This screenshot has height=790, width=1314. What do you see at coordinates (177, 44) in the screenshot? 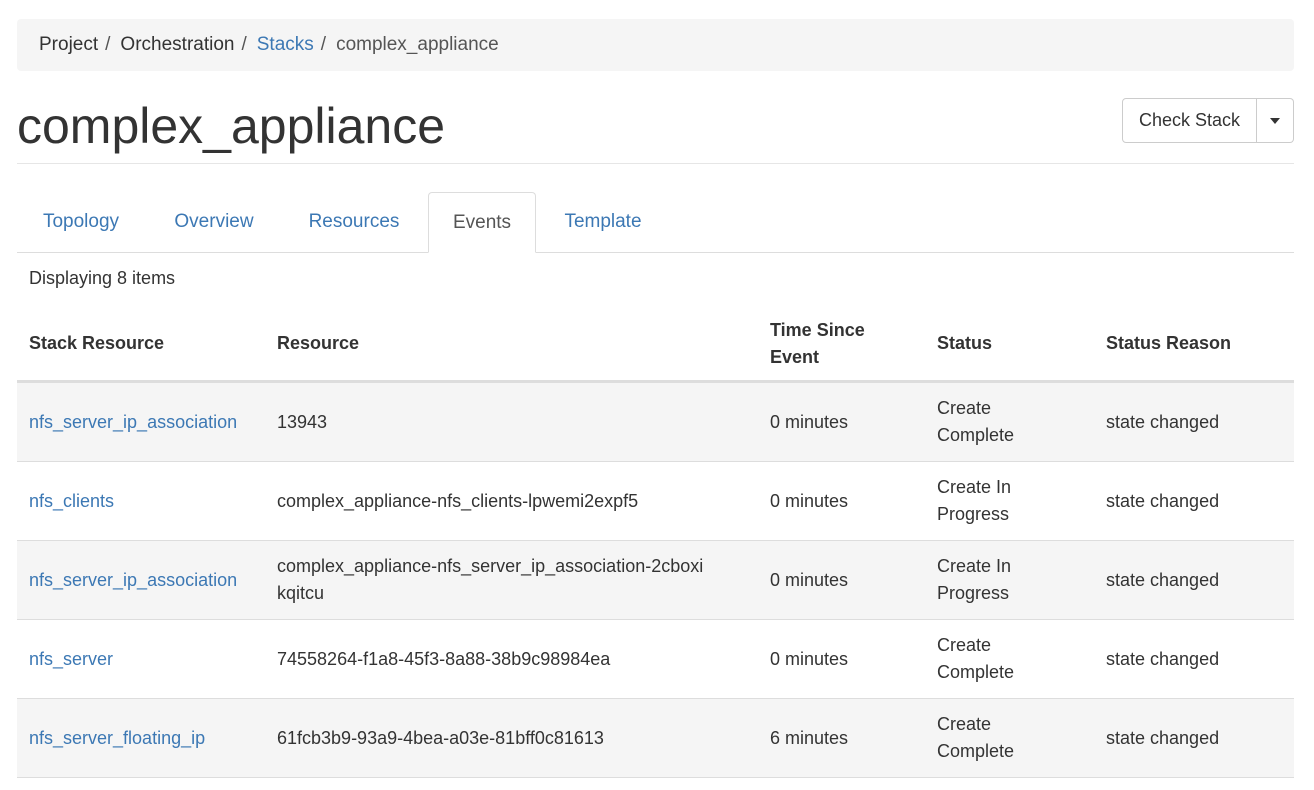
I see `breadcrumb-orchestration: Orchestration` at bounding box center [177, 44].